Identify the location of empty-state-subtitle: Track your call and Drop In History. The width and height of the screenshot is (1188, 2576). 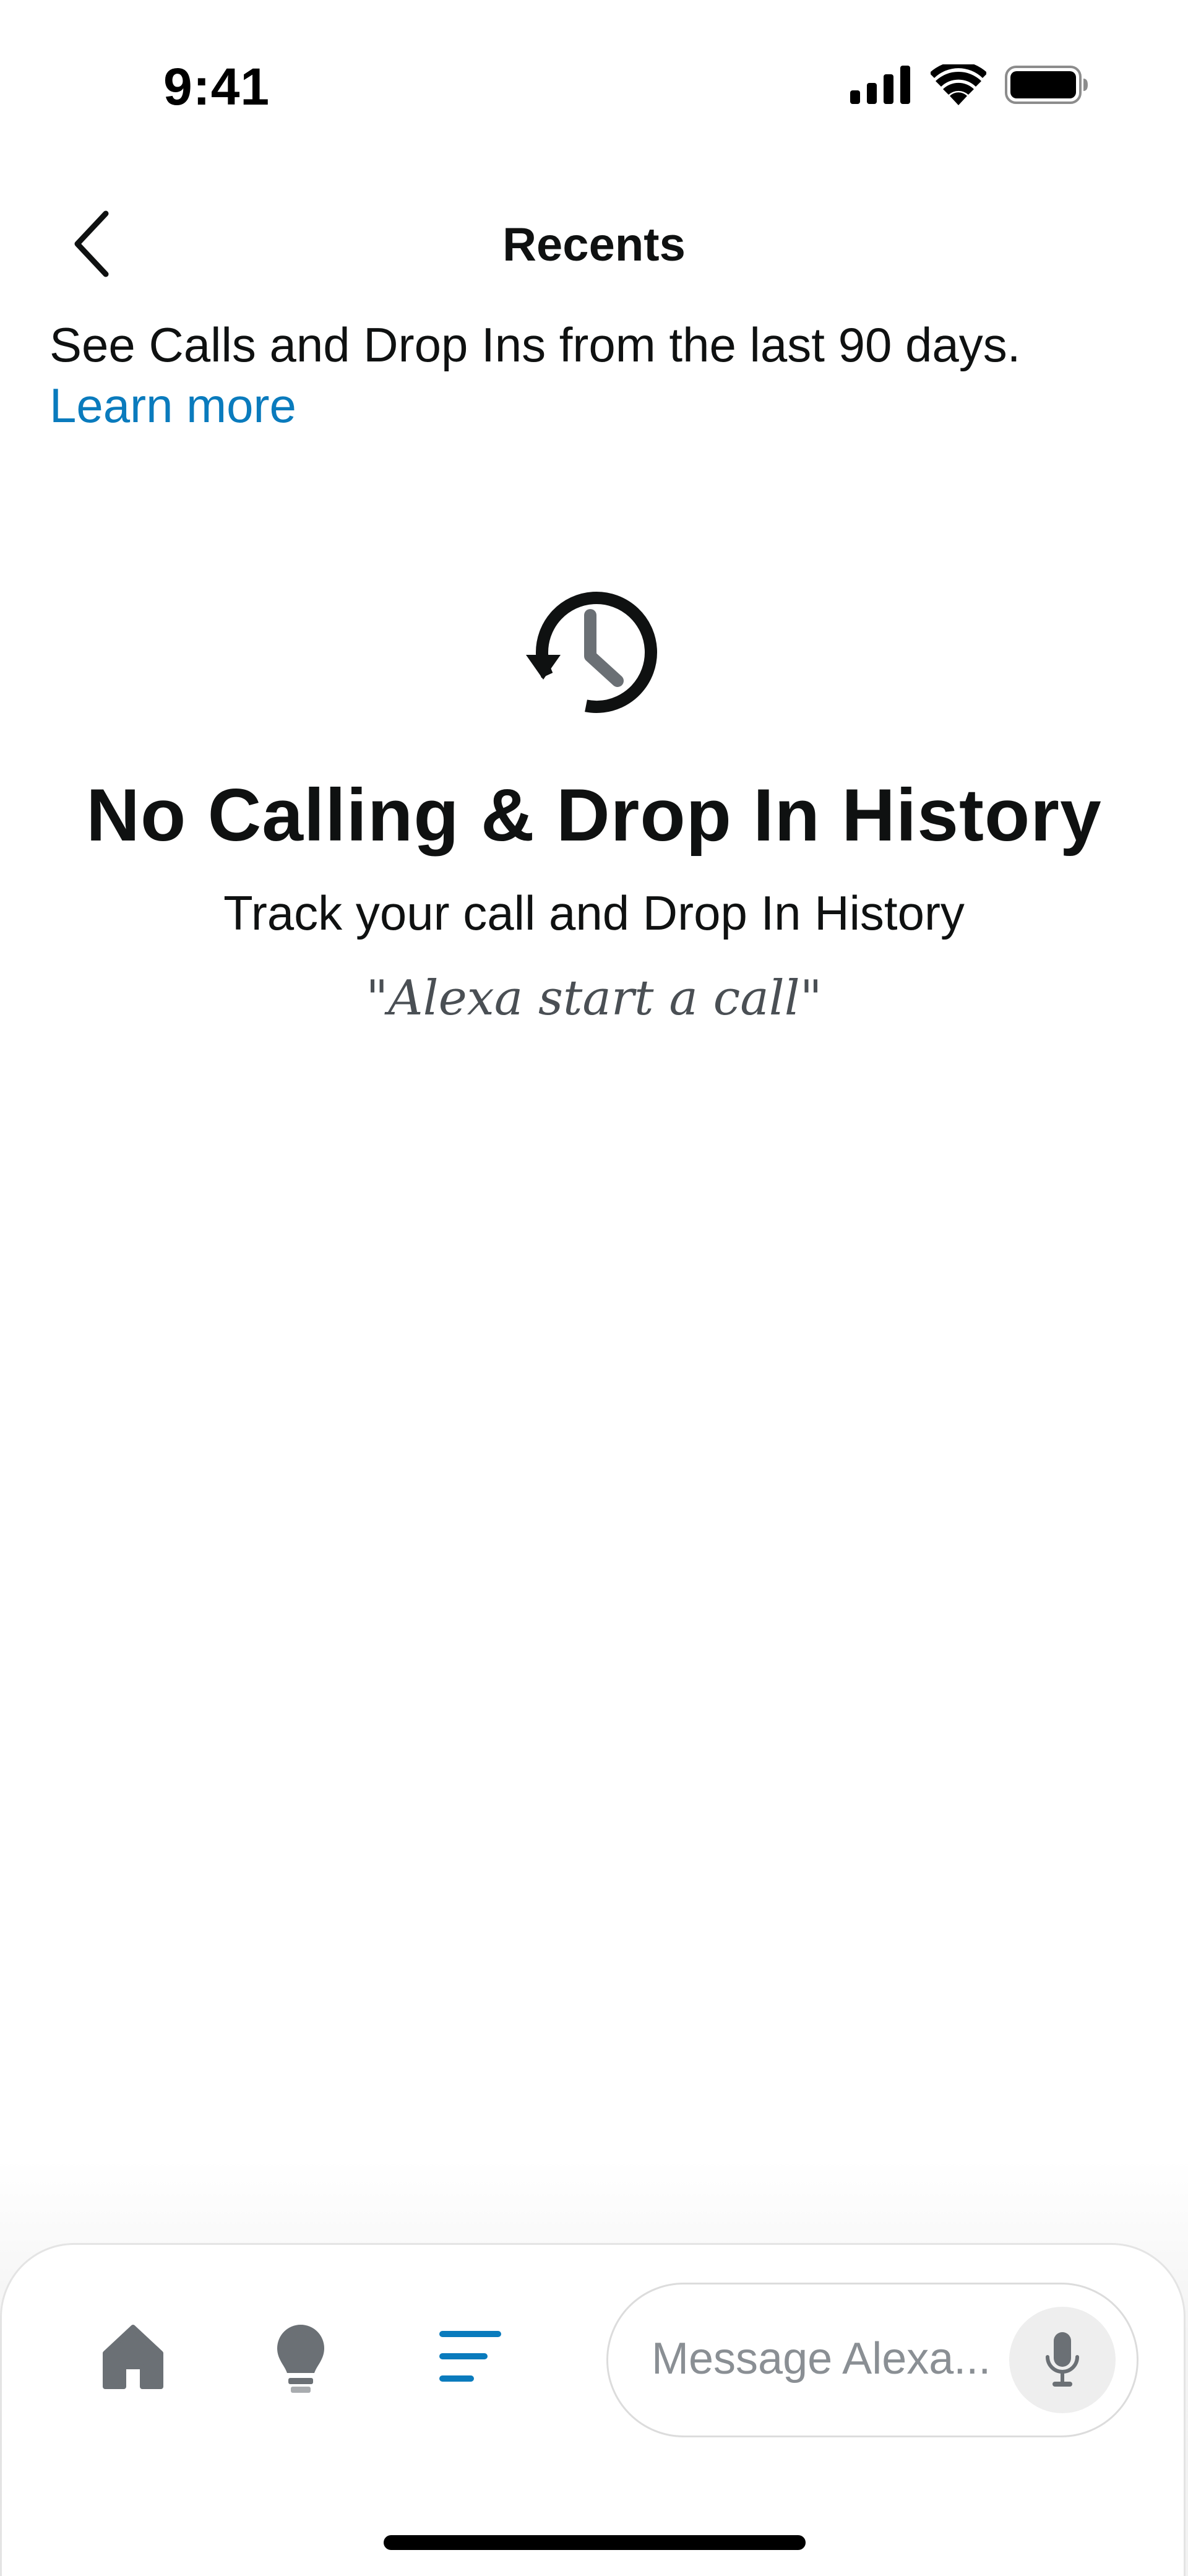
(594, 913).